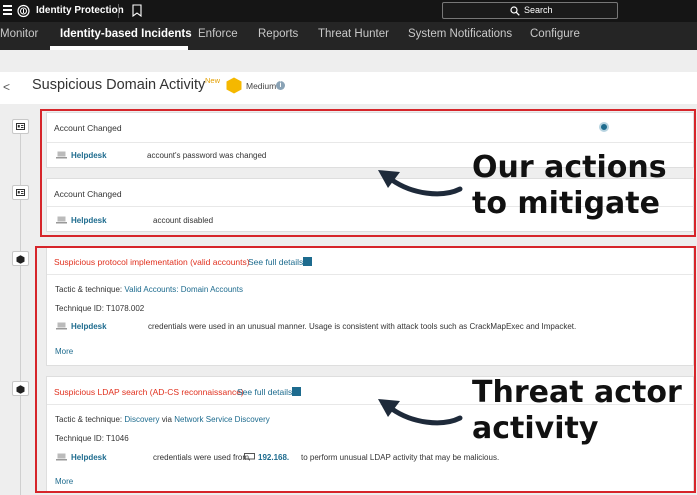 Image resolution: width=697 pixels, height=495 pixels. I want to click on search-label: Search, so click(538, 10).